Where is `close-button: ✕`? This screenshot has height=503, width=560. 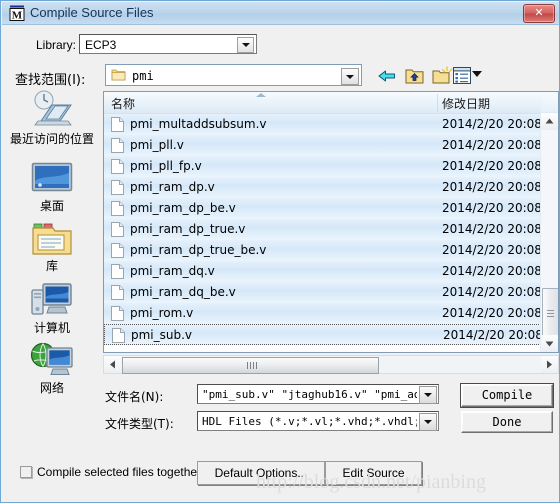
close-button: ✕ is located at coordinates (539, 13).